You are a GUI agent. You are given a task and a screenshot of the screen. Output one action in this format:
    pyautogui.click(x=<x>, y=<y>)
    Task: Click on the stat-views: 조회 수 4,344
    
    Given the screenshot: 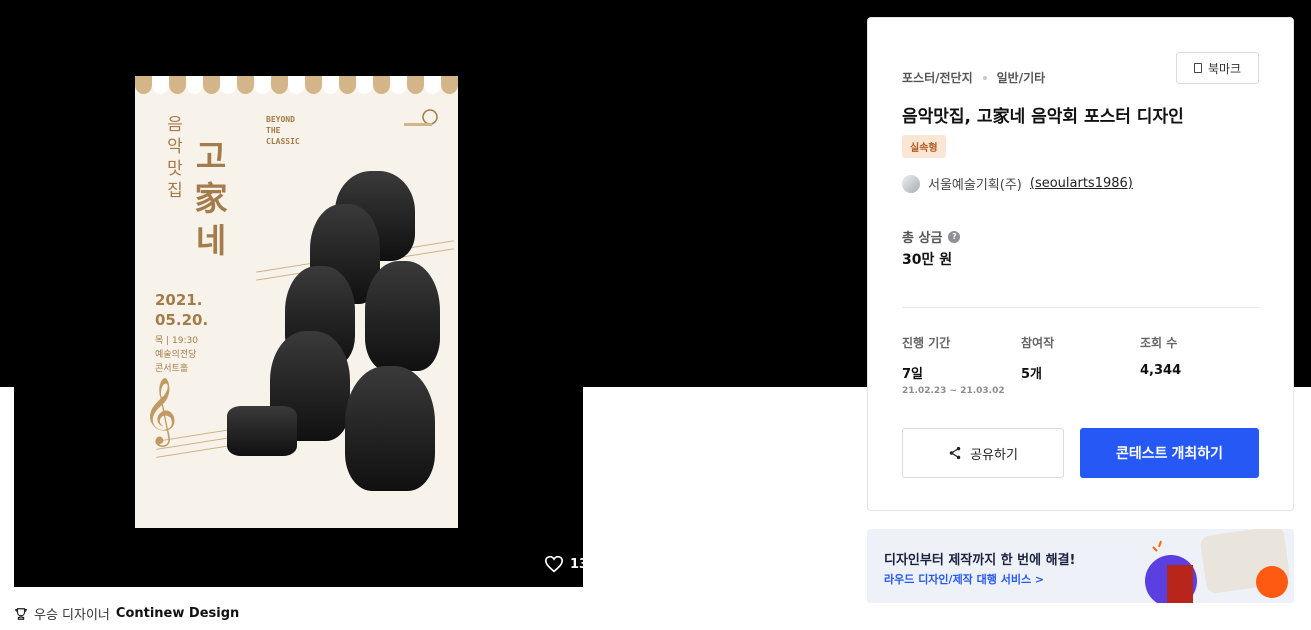 What is the action you would take?
    pyautogui.click(x=1160, y=356)
    